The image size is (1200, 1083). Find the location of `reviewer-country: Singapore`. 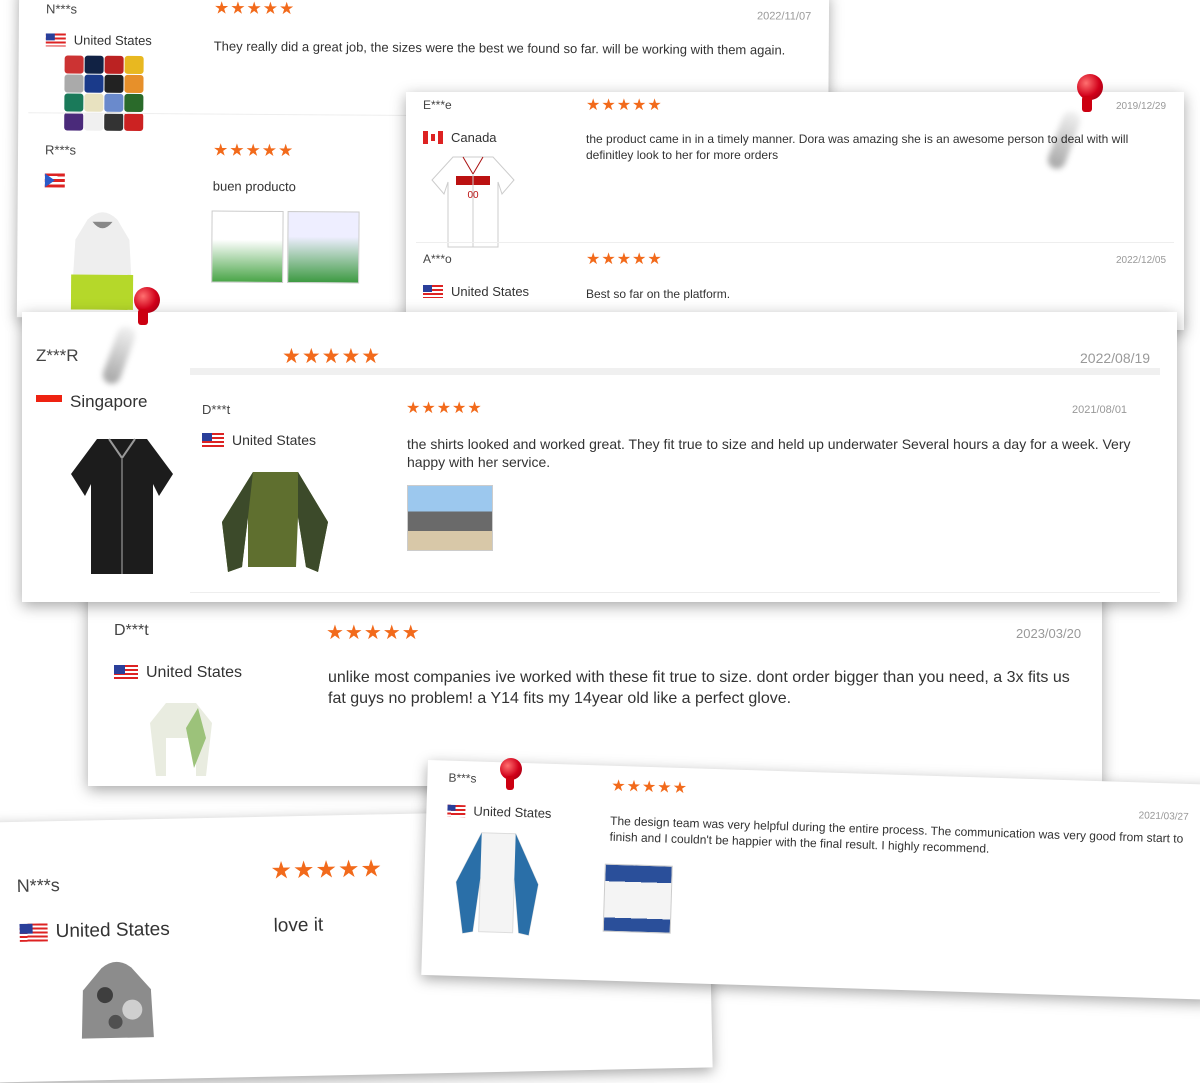

reviewer-country: Singapore is located at coordinates (92, 402).